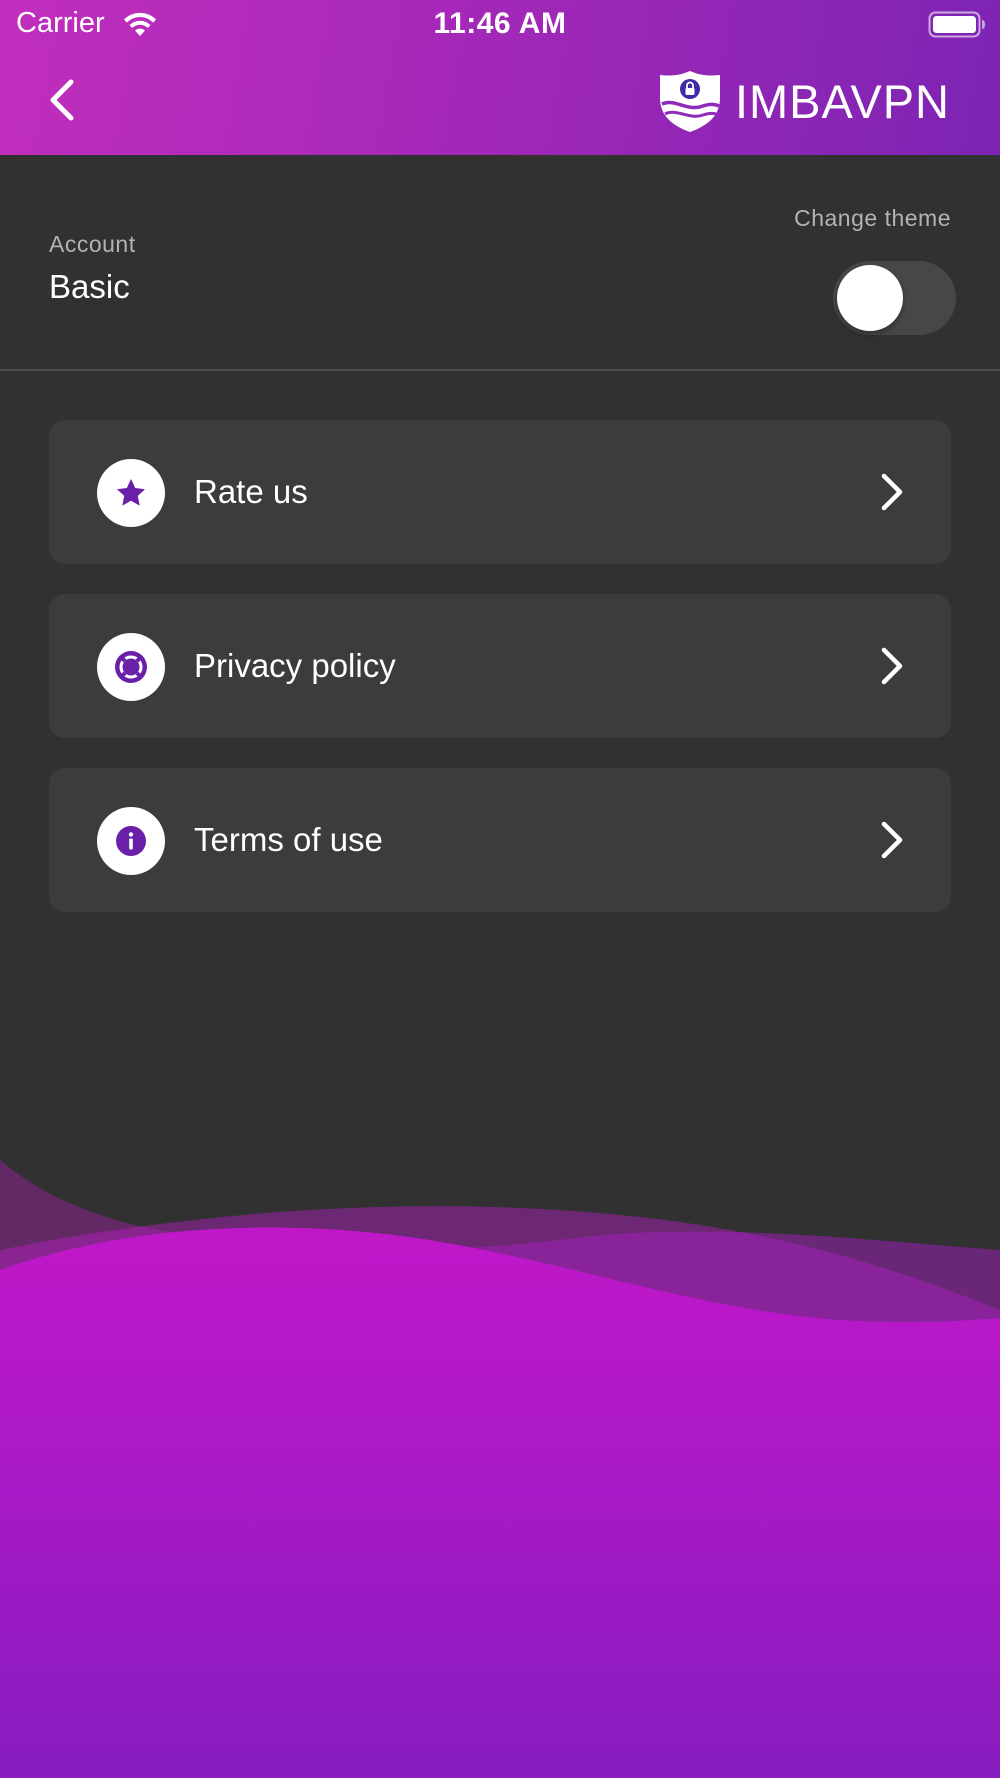 The width and height of the screenshot is (1000, 1778). I want to click on rate-us-icon-badge, so click(131, 493).